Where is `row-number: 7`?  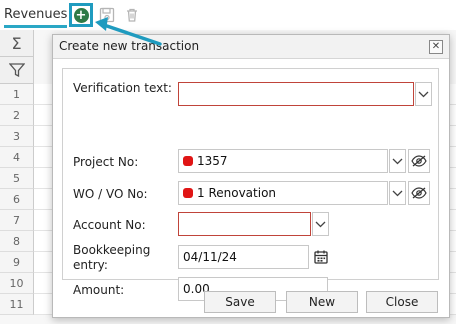 row-number: 7 is located at coordinates (17, 220).